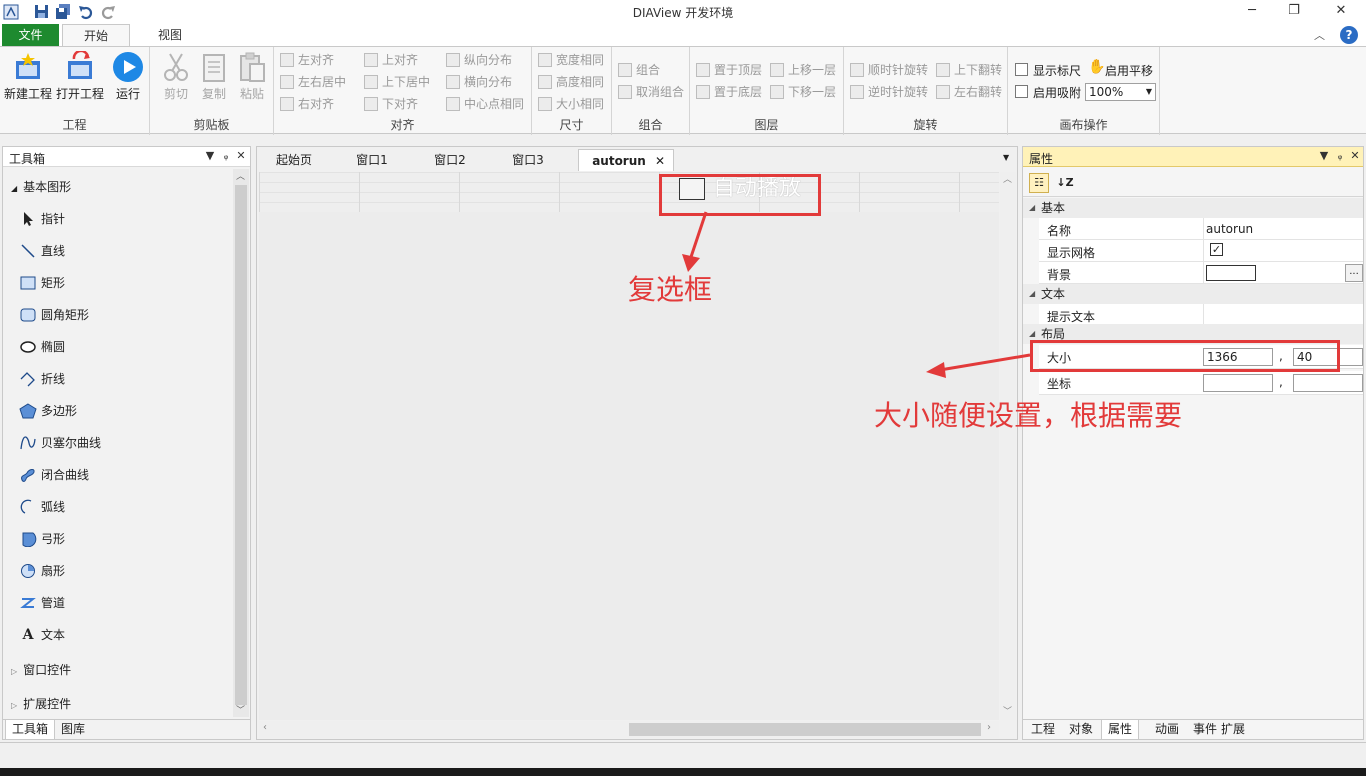 This screenshot has width=1366, height=776. What do you see at coordinates (571, 104) in the screenshot?
I see `same-size-button: 大小相同` at bounding box center [571, 104].